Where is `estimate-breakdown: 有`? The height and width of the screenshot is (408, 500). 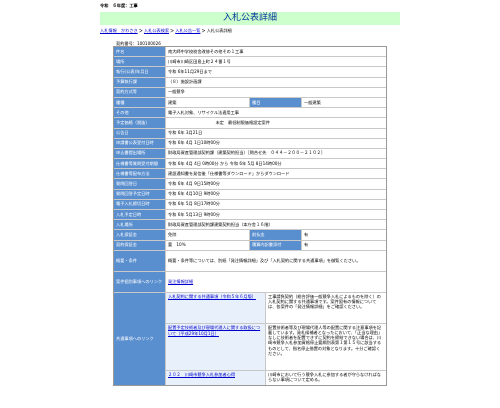 estimate-breakdown: 有 is located at coordinates (306, 245).